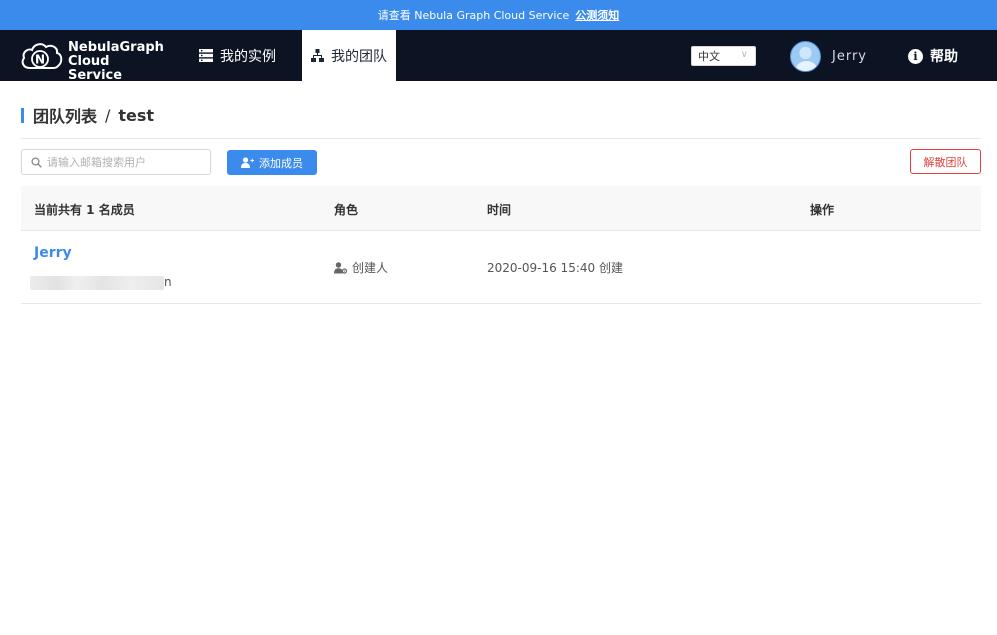 This screenshot has width=997, height=635. I want to click on user-name: Jerry, so click(849, 56).